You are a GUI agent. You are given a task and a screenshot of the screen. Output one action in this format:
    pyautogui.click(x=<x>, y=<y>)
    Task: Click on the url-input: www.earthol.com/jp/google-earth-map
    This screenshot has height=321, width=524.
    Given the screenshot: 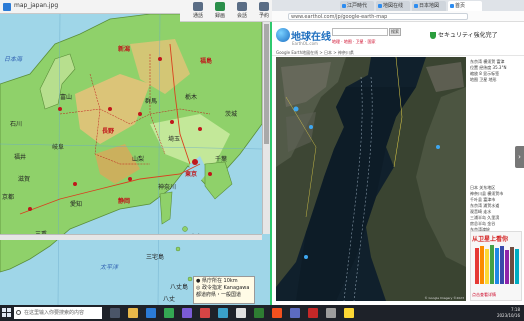 What is the action you would take?
    pyautogui.click(x=378, y=16)
    